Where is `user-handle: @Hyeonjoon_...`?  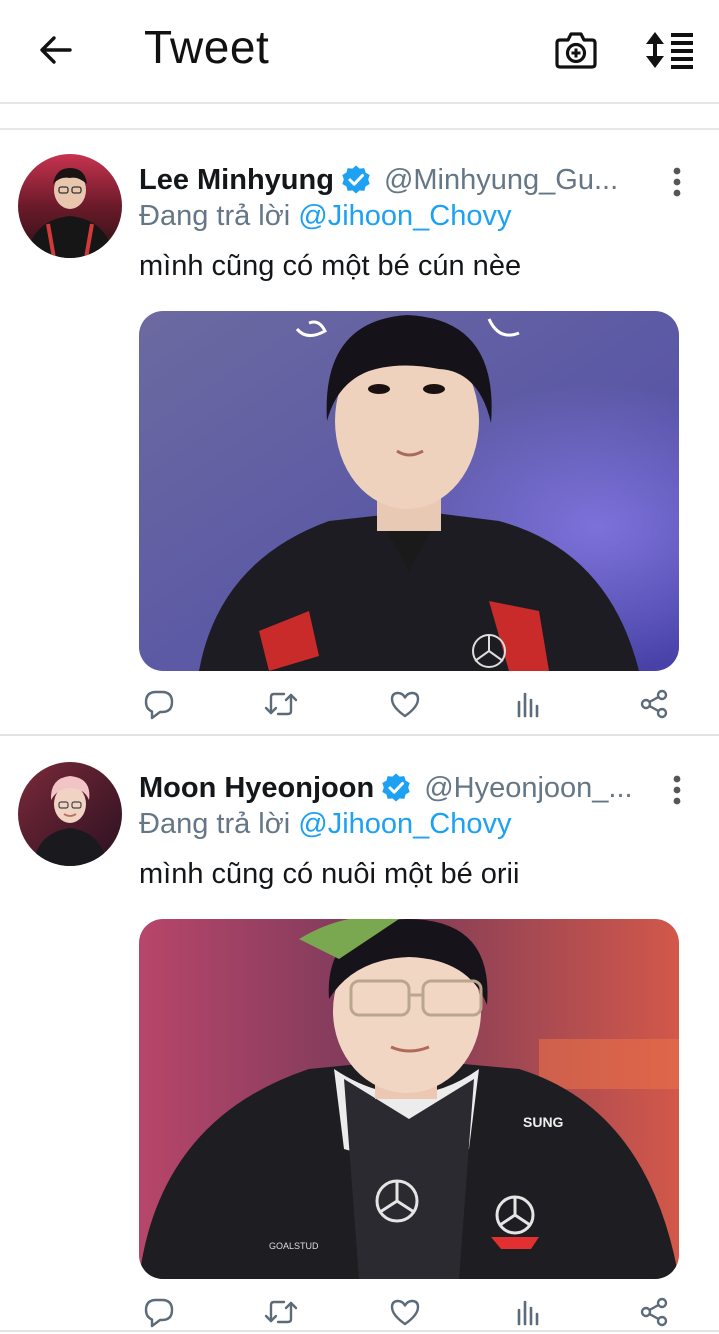
user-handle: @Hyeonjoon_... is located at coordinates (528, 788).